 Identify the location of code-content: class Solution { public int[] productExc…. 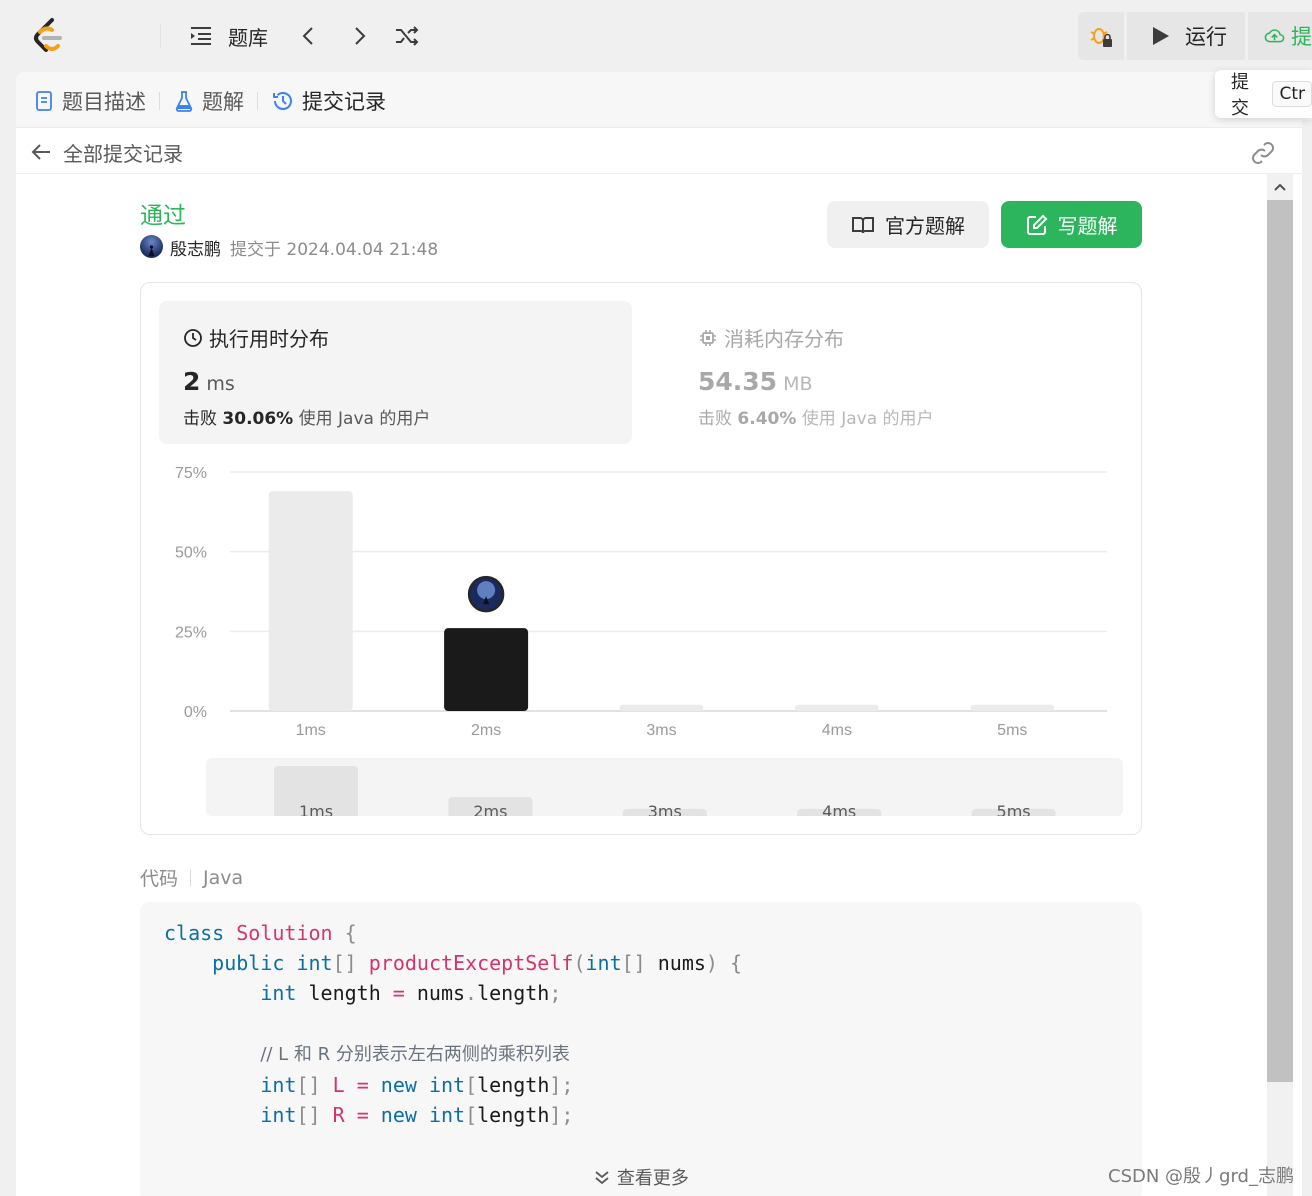
(453, 1024).